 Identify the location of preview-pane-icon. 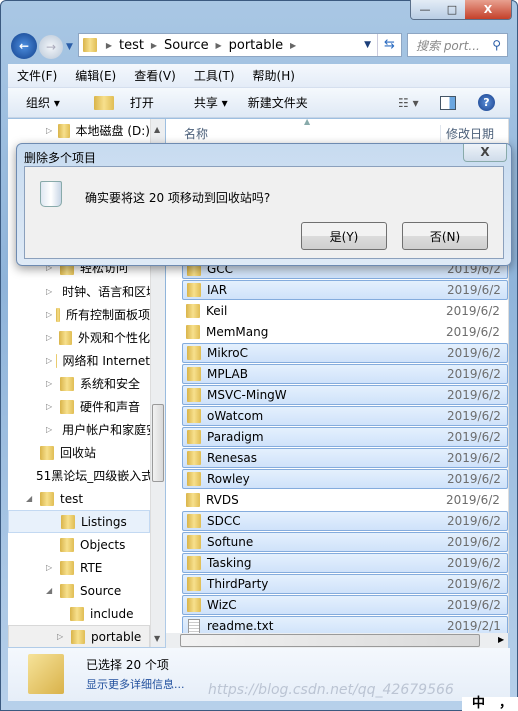
(448, 102).